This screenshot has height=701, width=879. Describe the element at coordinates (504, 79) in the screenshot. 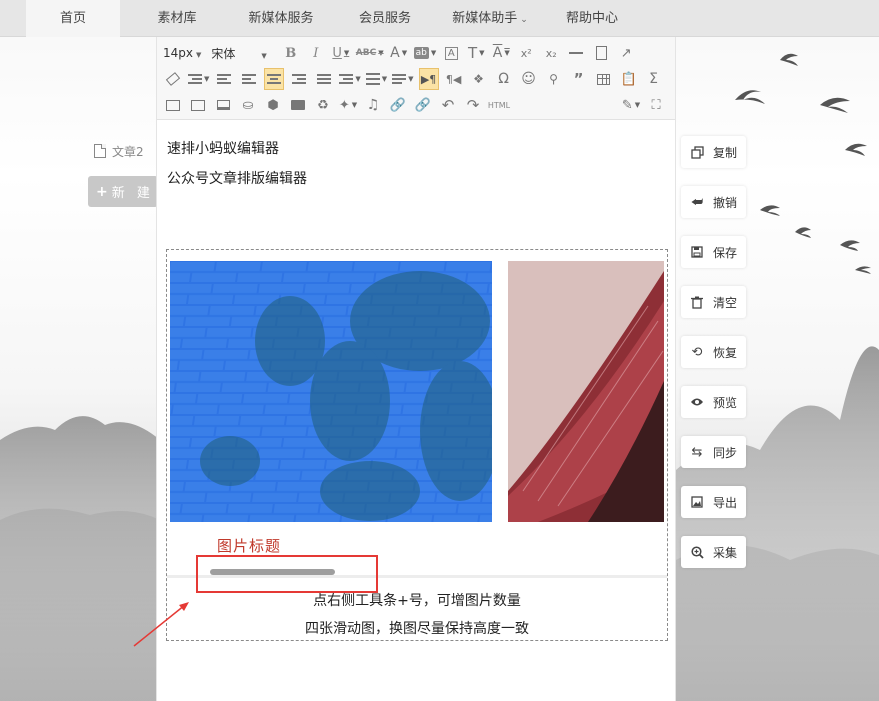

I see `special-char-button: Ω` at that location.